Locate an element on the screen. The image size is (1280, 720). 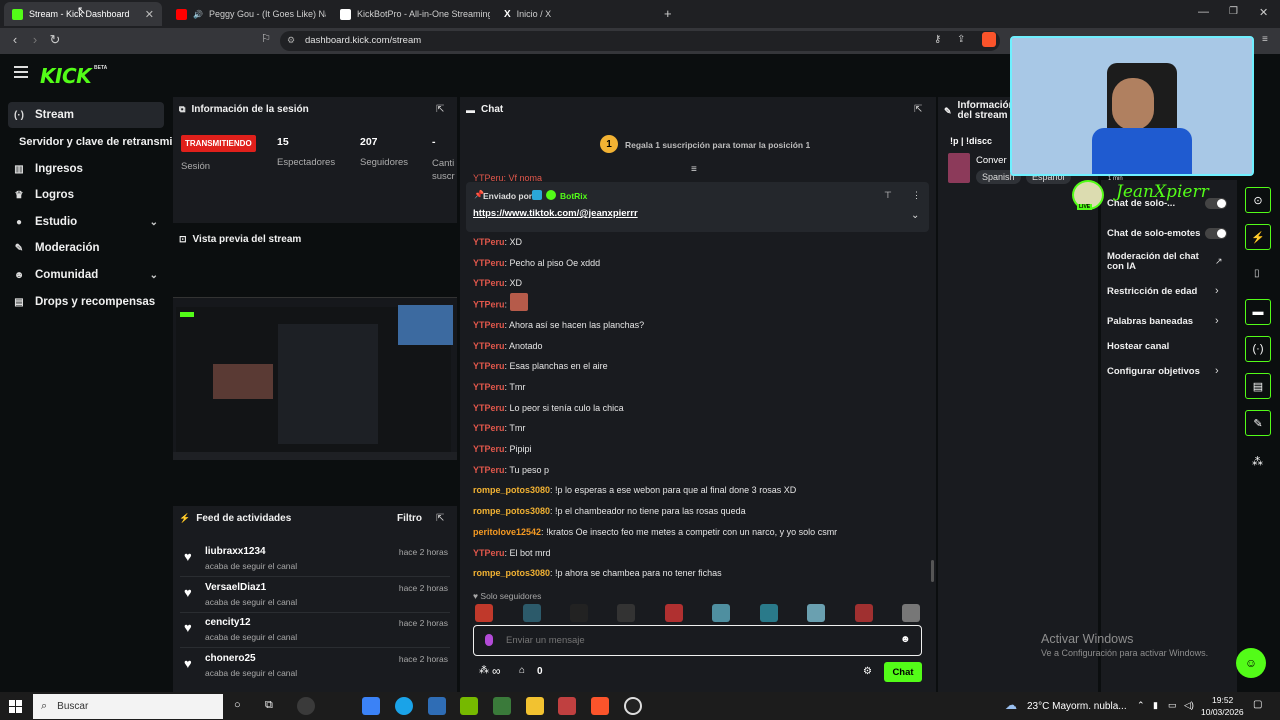
option-banned-words: Palabras baneadas is located at coordinates (1166, 321).